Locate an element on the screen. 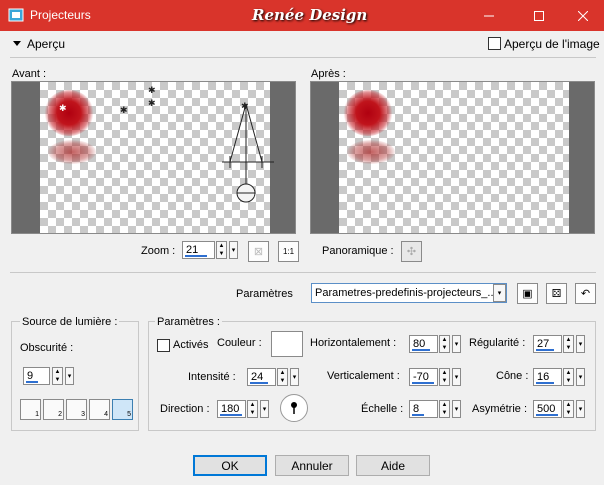 This screenshot has width=604, height=485. presets-label: Paramètres is located at coordinates (264, 294).